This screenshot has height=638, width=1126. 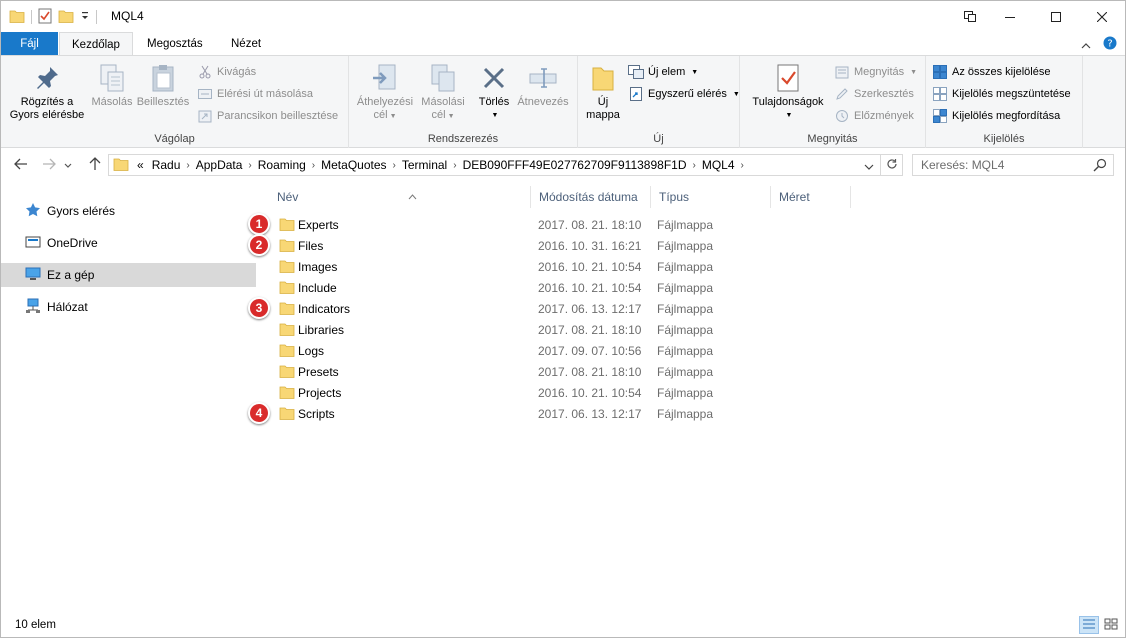 I want to click on invert-selection-button: Kijelölés megfordítása, so click(x=996, y=116).